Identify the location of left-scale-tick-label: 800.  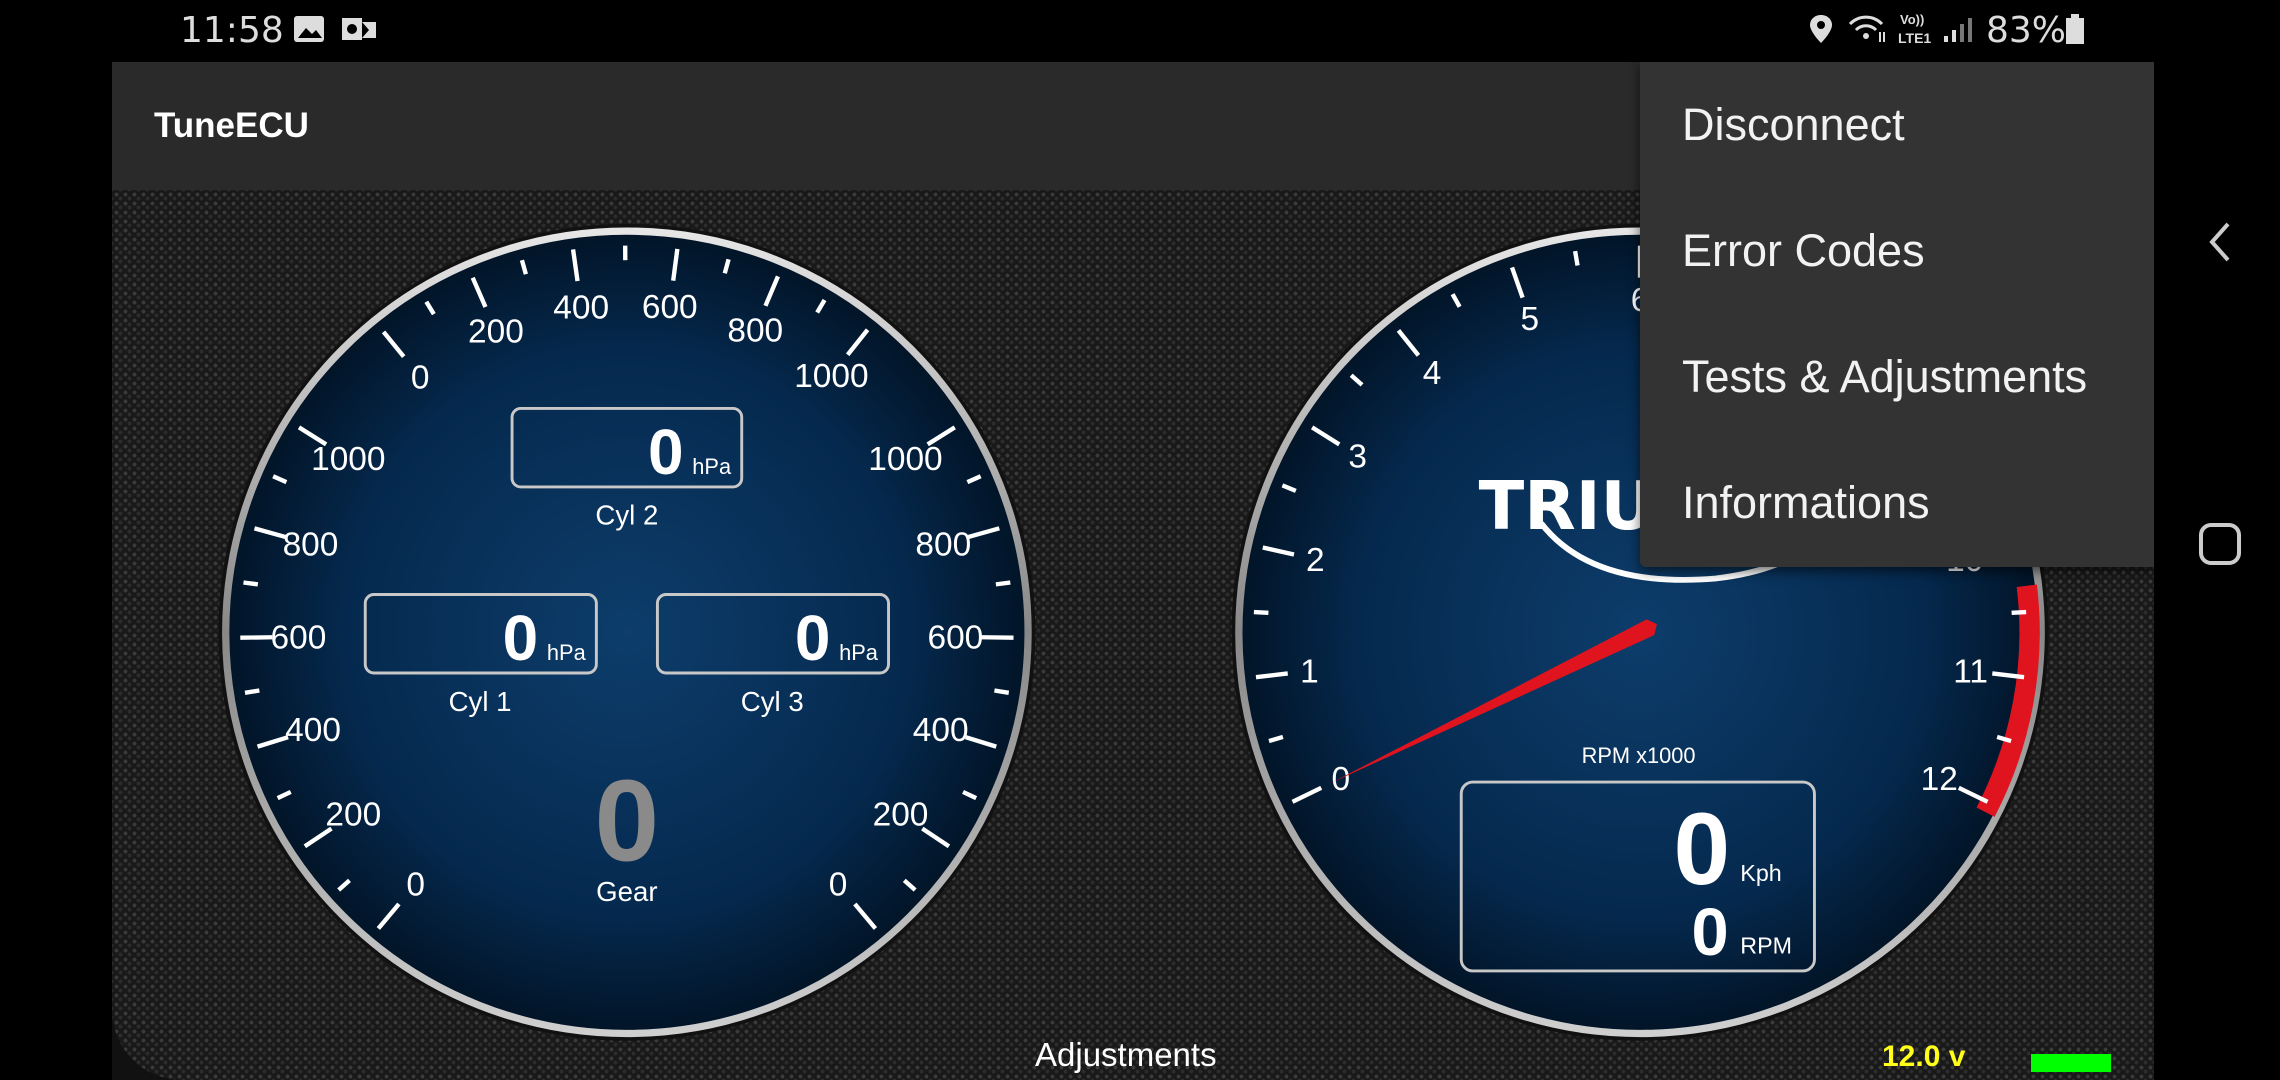
(311, 545).